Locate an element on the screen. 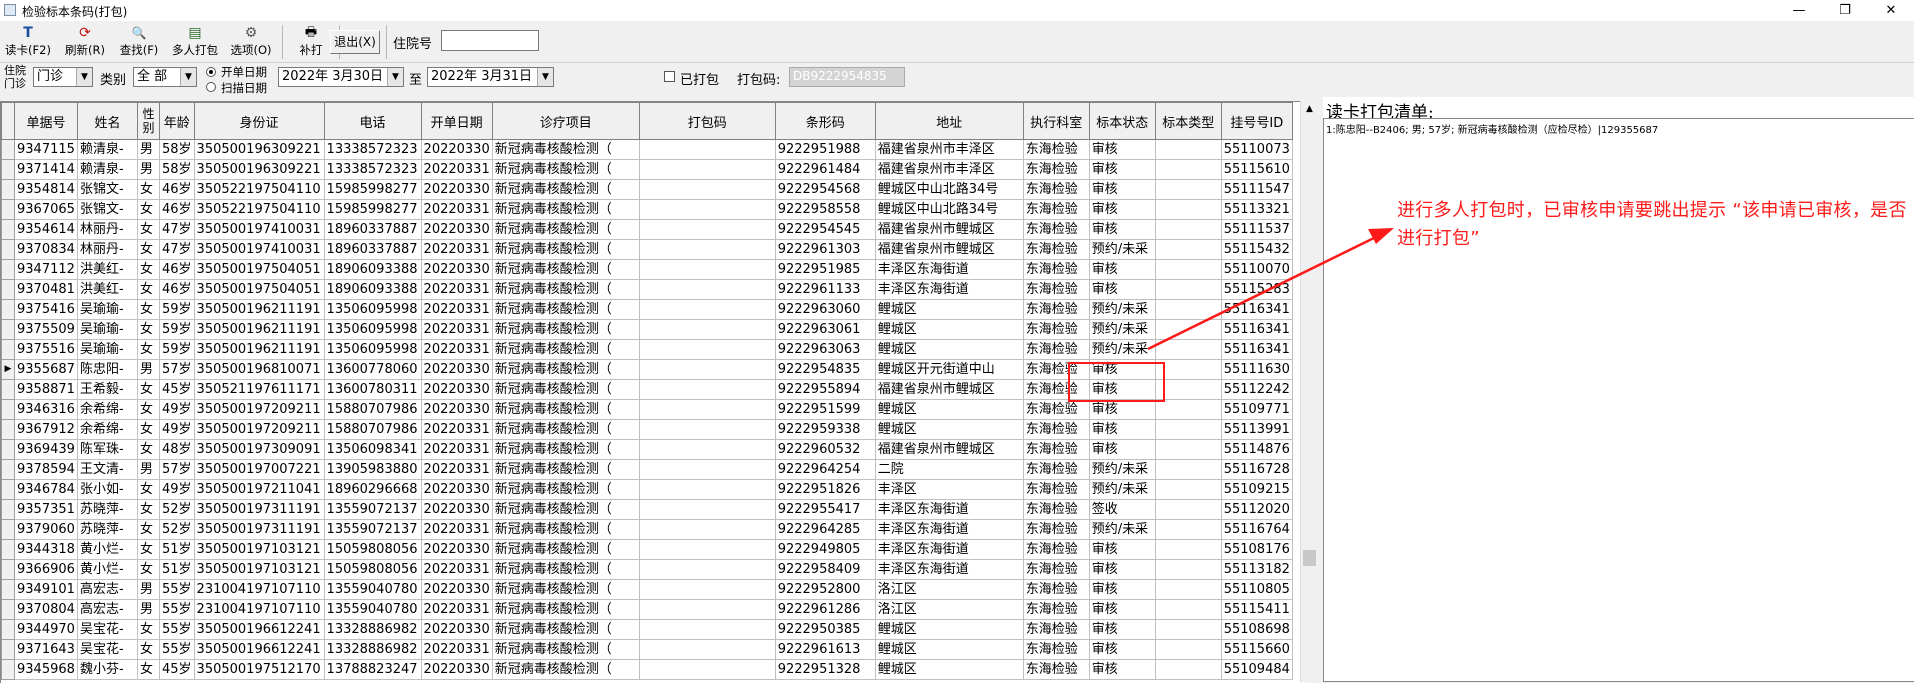 Image resolution: width=1914 pixels, height=683 pixels. table-cell: 18960337887 is located at coordinates (372, 229).